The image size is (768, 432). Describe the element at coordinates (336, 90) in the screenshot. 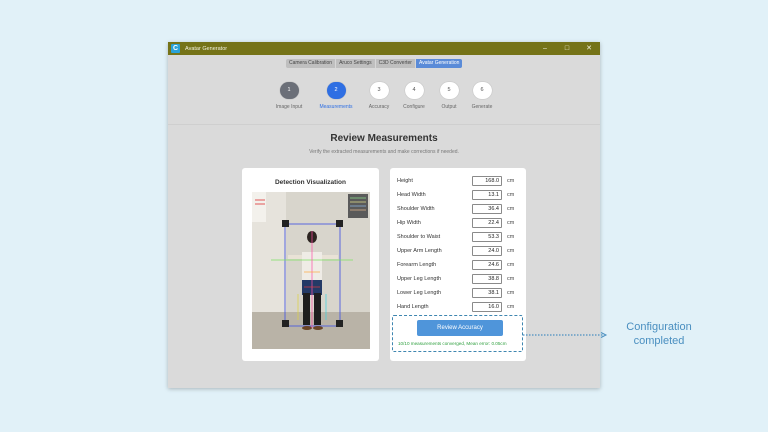

I see `step-number: 2` at that location.